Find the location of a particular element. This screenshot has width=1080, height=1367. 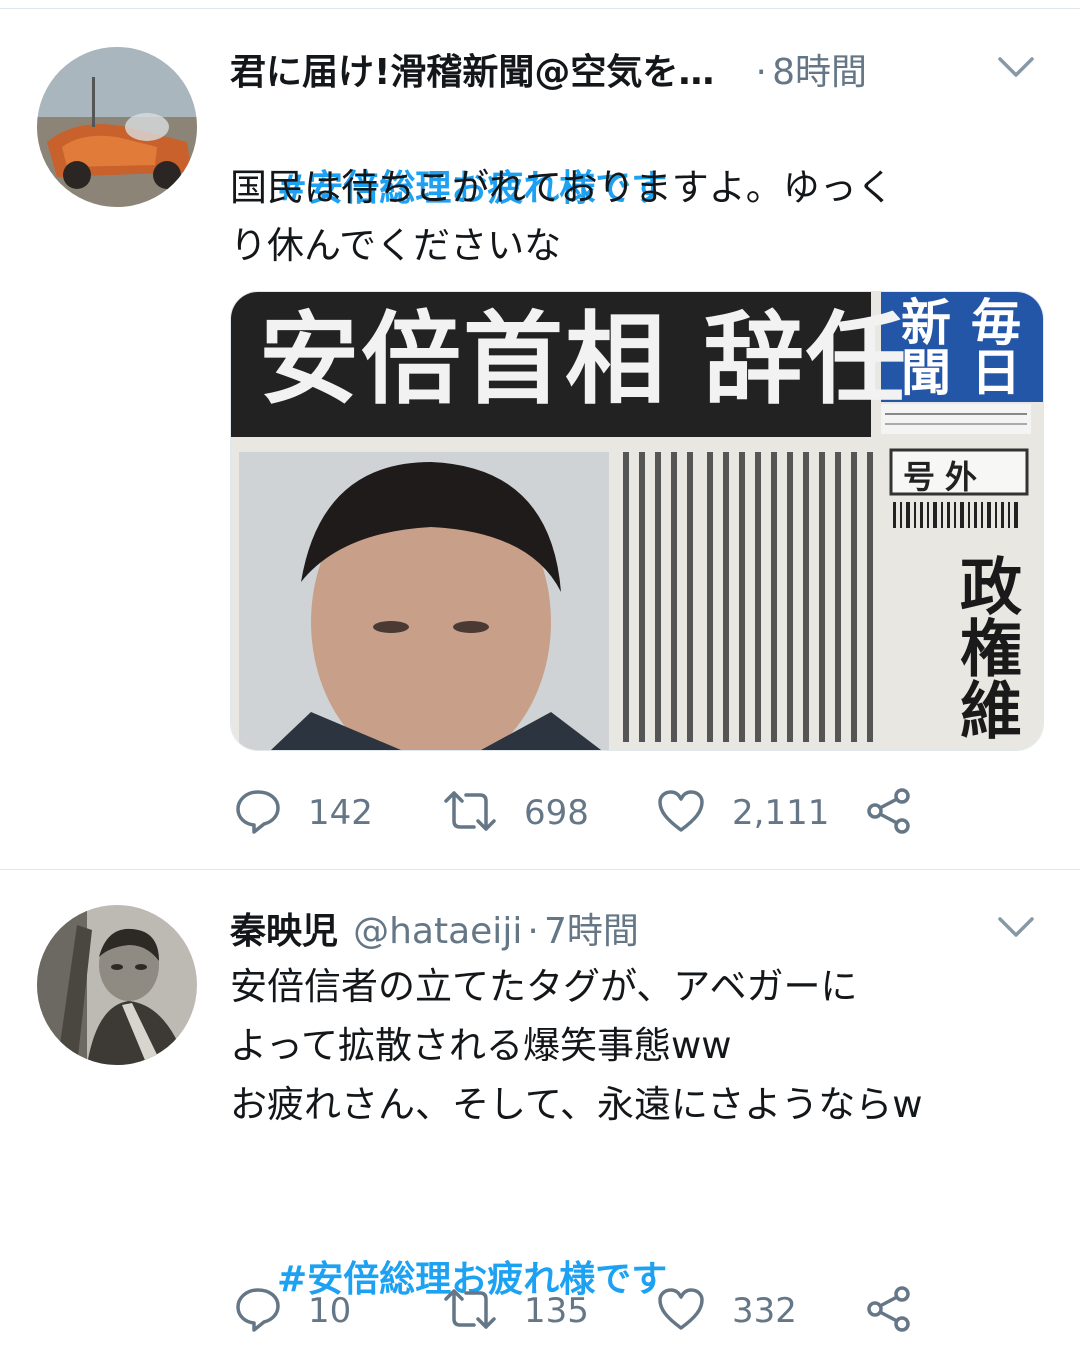

like-count: 2,111 is located at coordinates (781, 813).